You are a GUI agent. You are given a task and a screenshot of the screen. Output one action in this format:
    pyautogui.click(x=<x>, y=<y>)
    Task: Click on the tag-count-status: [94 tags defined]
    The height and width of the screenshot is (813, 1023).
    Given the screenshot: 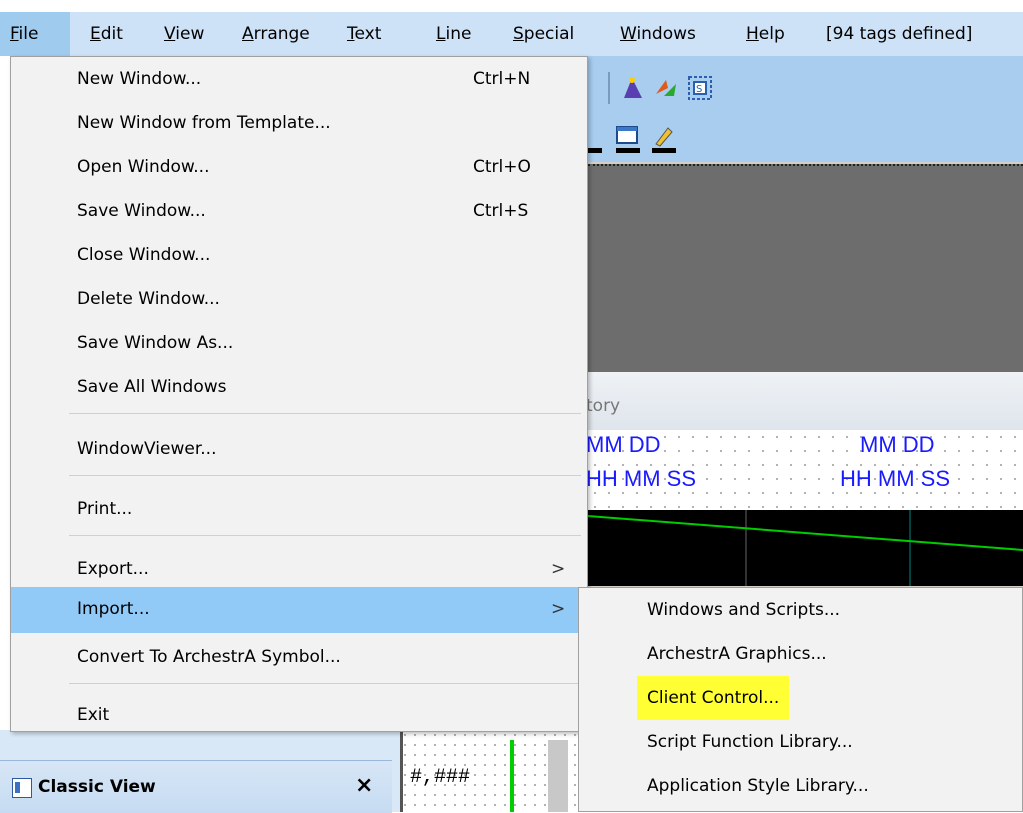 What is the action you would take?
    pyautogui.click(x=899, y=34)
    